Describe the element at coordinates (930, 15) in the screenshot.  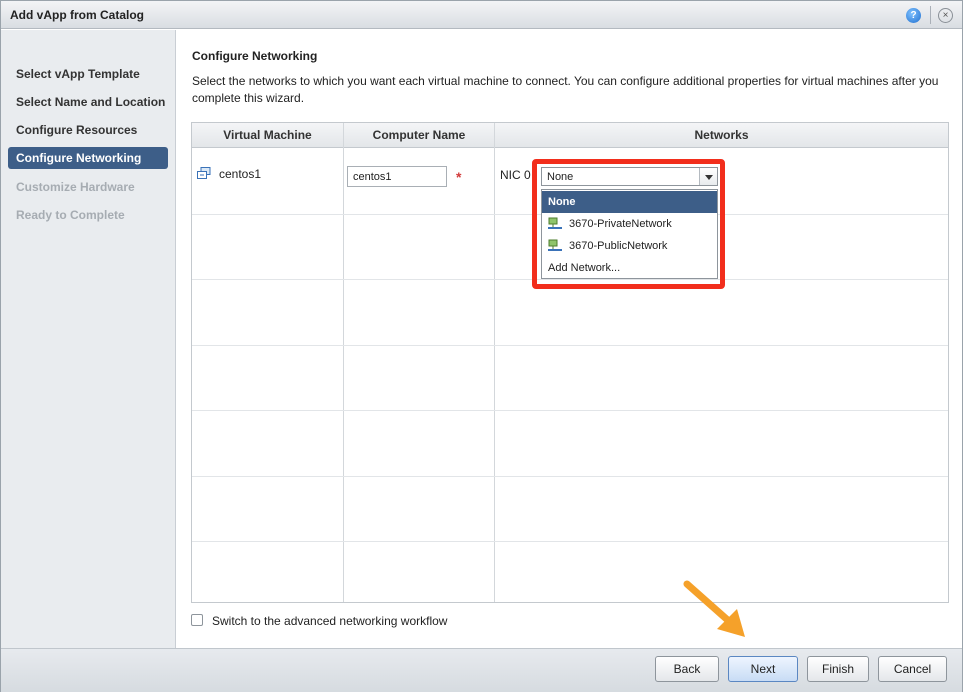
I see `title-separator` at that location.